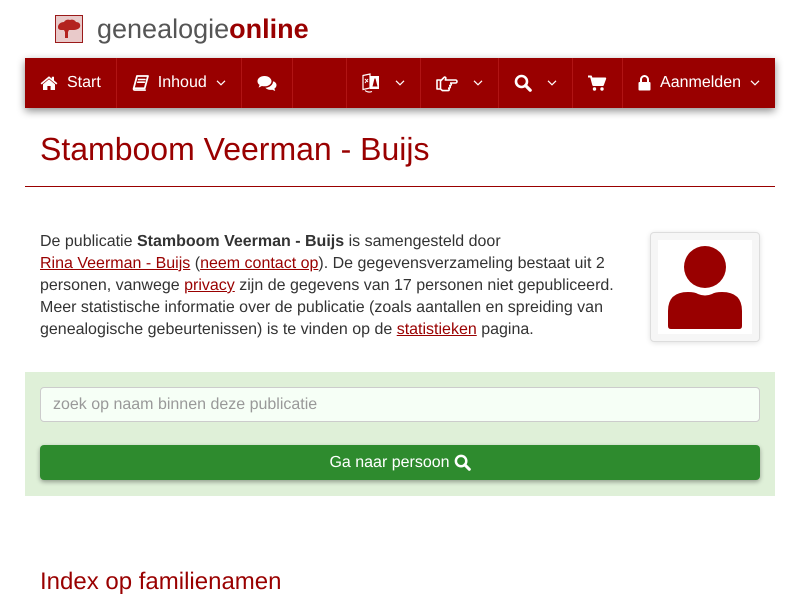 The image size is (800, 600). What do you see at coordinates (327, 286) in the screenshot?
I see `intro-paragraph: De publicatie Stamboom Veerman - Buijs is samengesteld door Rina Veerman - Buijs (neem contact op). De gegevensverzameling bestaat uit 2 personen, vanwege privacy zijn de gegevens van 17 personen niet gepubliceerd. Meer statistische informatie over de publicatie (zoals aantallen en spreiding van genealogische gebeurtenissen) is te vinden op de statistieken pagina.` at bounding box center [327, 286].